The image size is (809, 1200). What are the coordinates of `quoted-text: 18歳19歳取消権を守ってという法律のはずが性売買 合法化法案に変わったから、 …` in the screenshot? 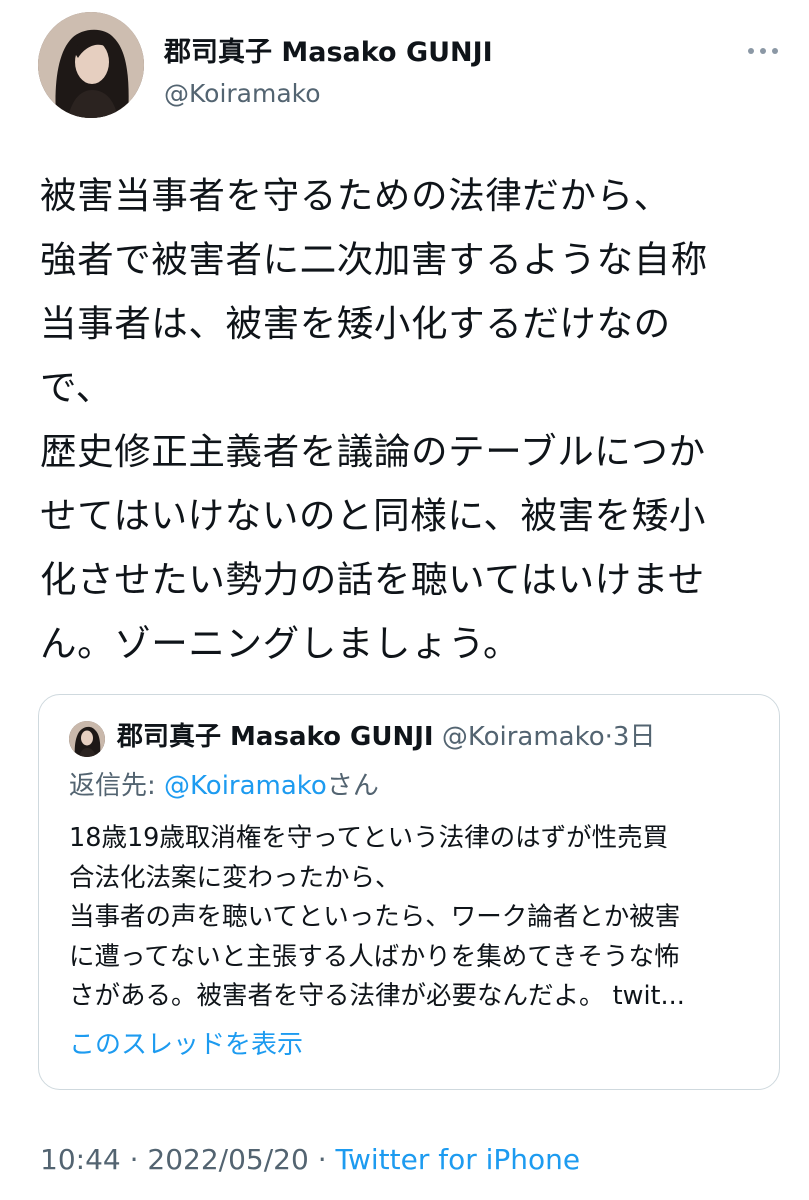 It's located at (377, 917).